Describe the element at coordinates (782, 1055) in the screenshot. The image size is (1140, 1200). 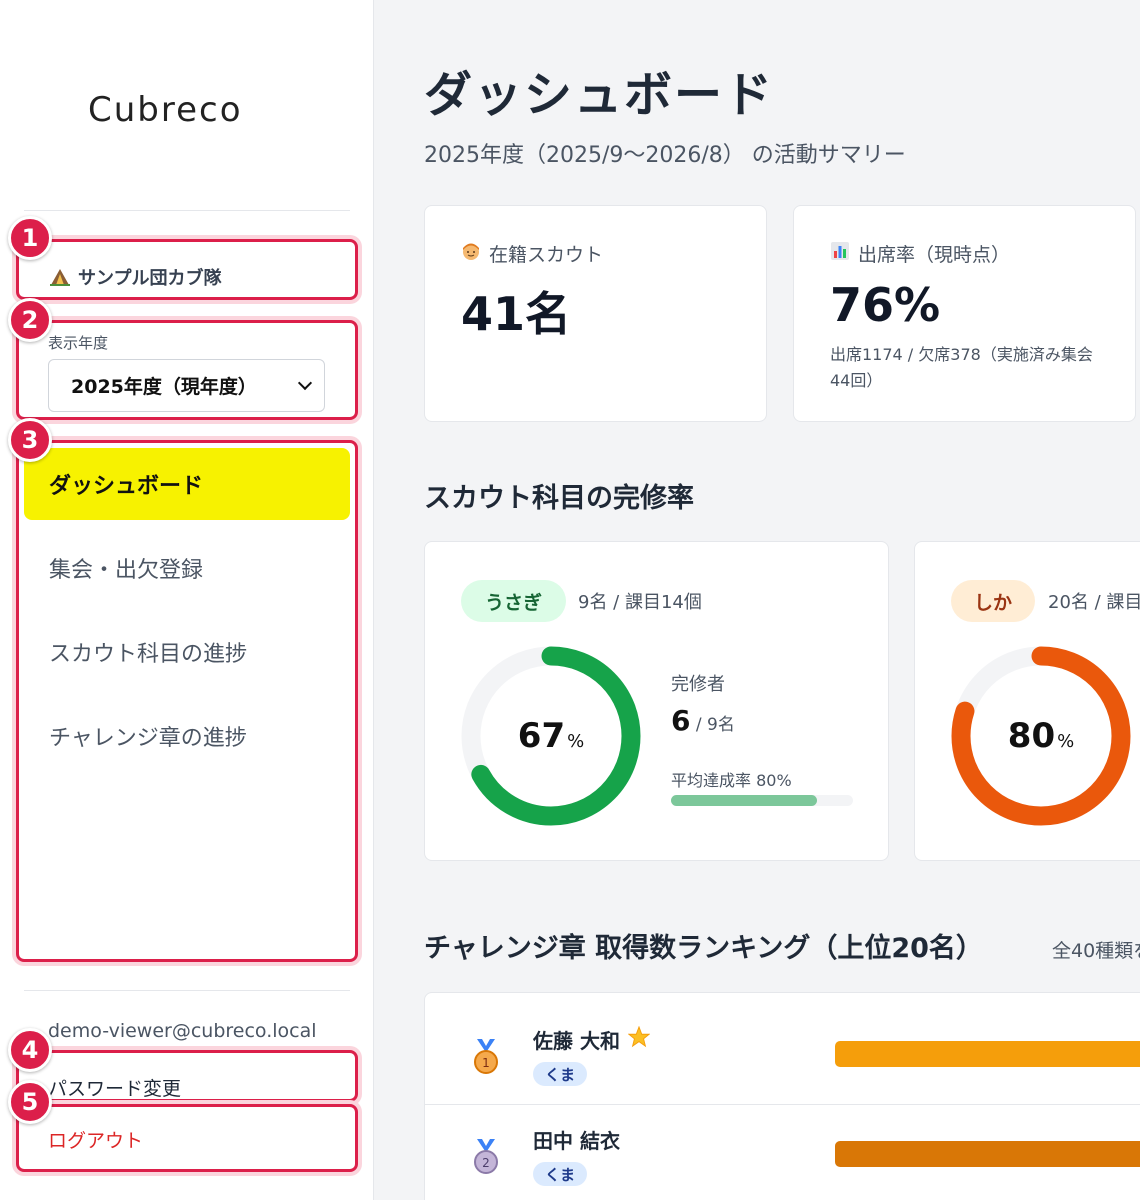
I see `ranking-row: 1 佐藤 大和 くま` at that location.